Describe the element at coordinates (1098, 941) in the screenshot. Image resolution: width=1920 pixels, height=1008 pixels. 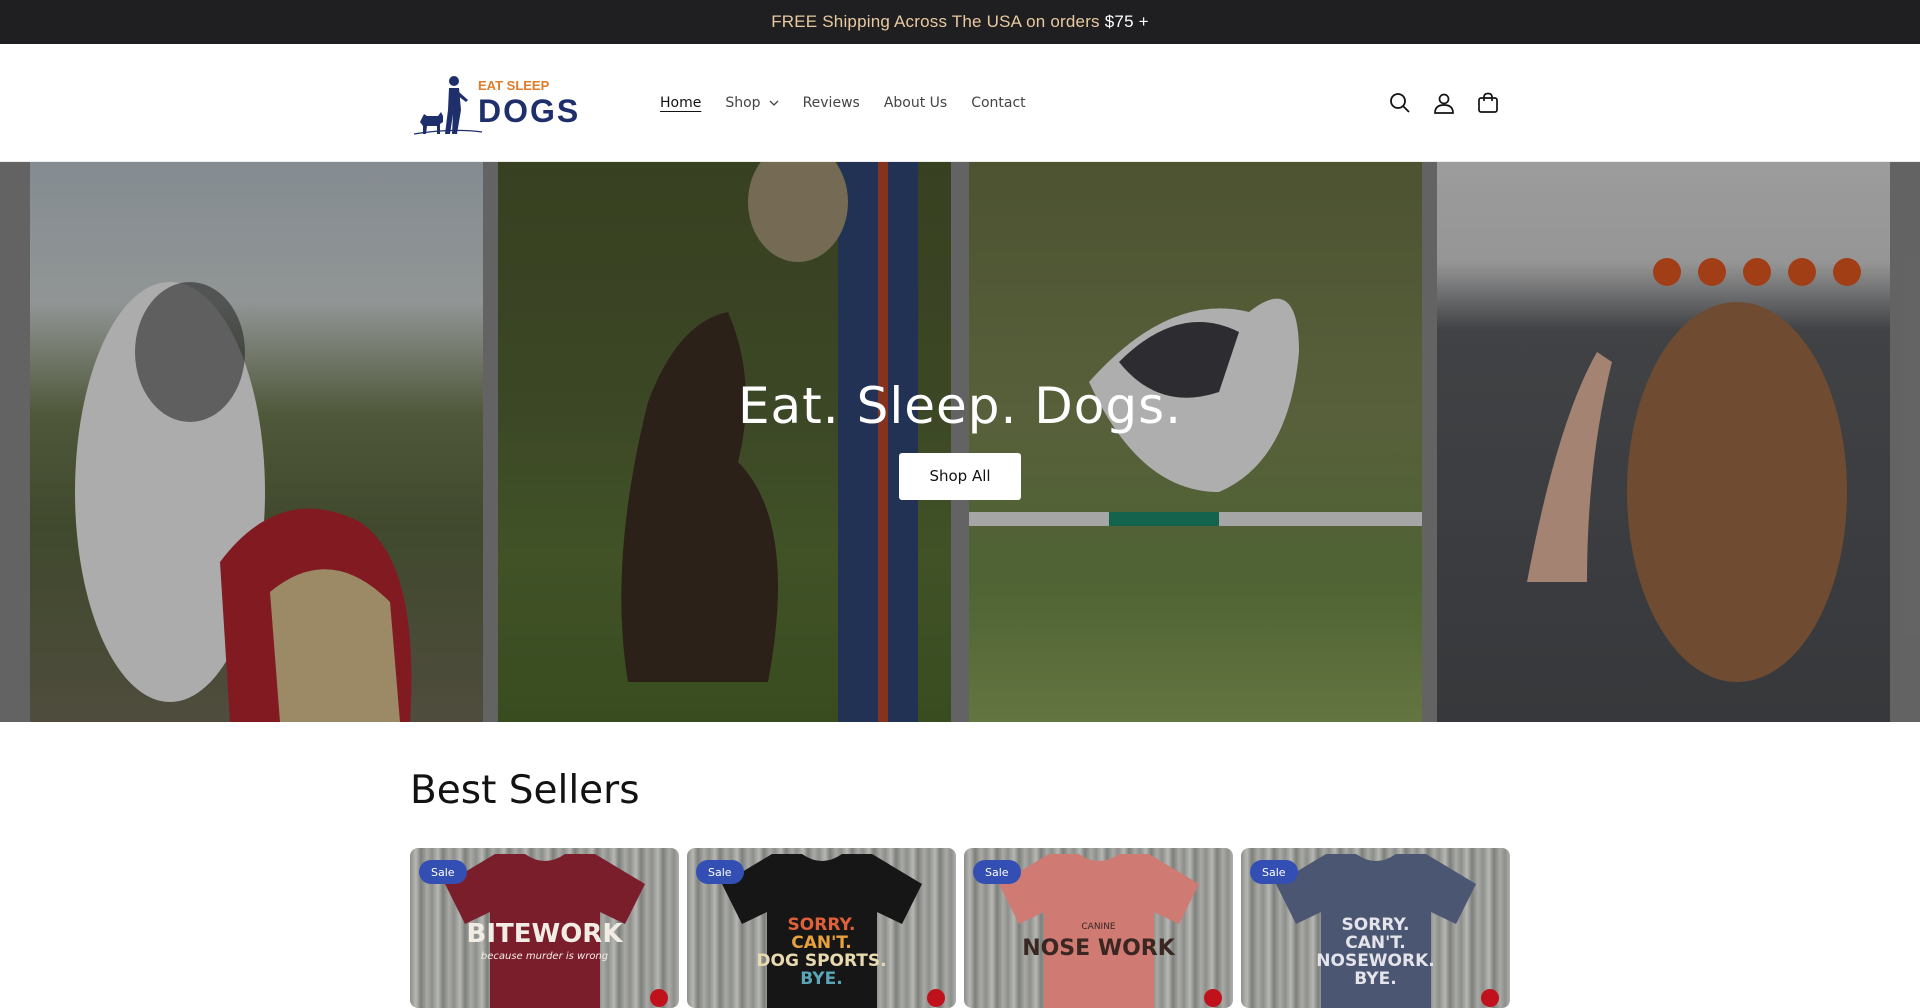
I see `shirt-graphic-text: CANINE NOSE WORK` at that location.